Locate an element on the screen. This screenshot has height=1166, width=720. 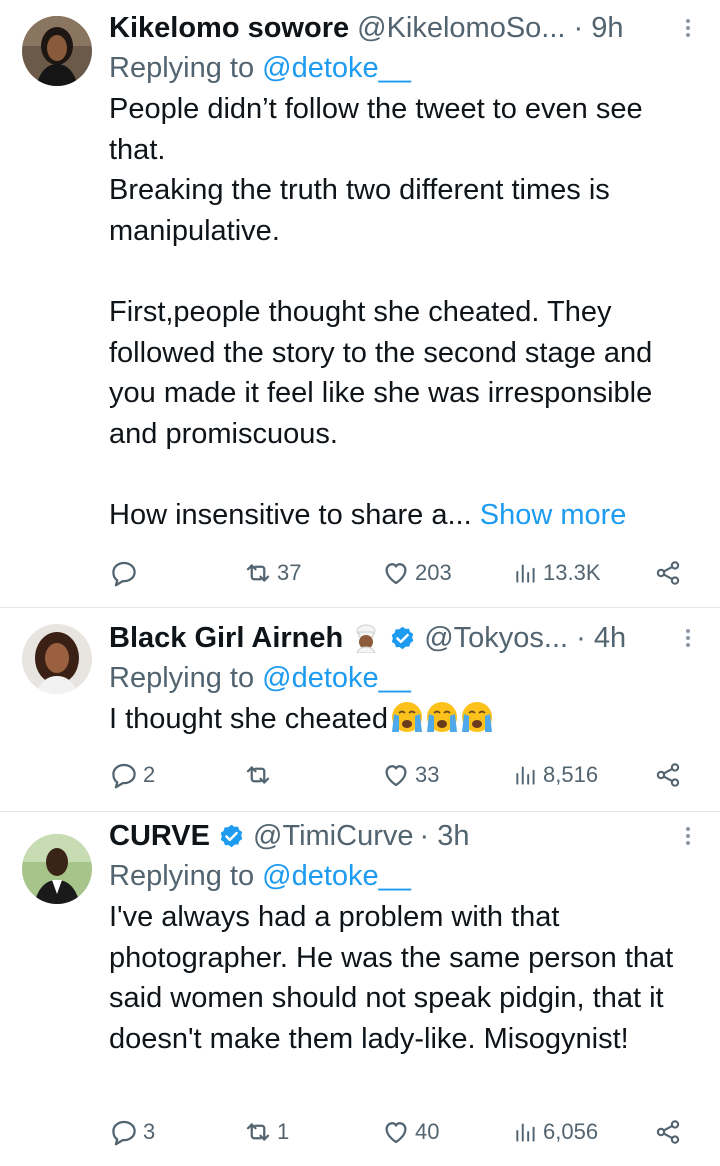
views-button: 13.3K is located at coordinates (557, 573).